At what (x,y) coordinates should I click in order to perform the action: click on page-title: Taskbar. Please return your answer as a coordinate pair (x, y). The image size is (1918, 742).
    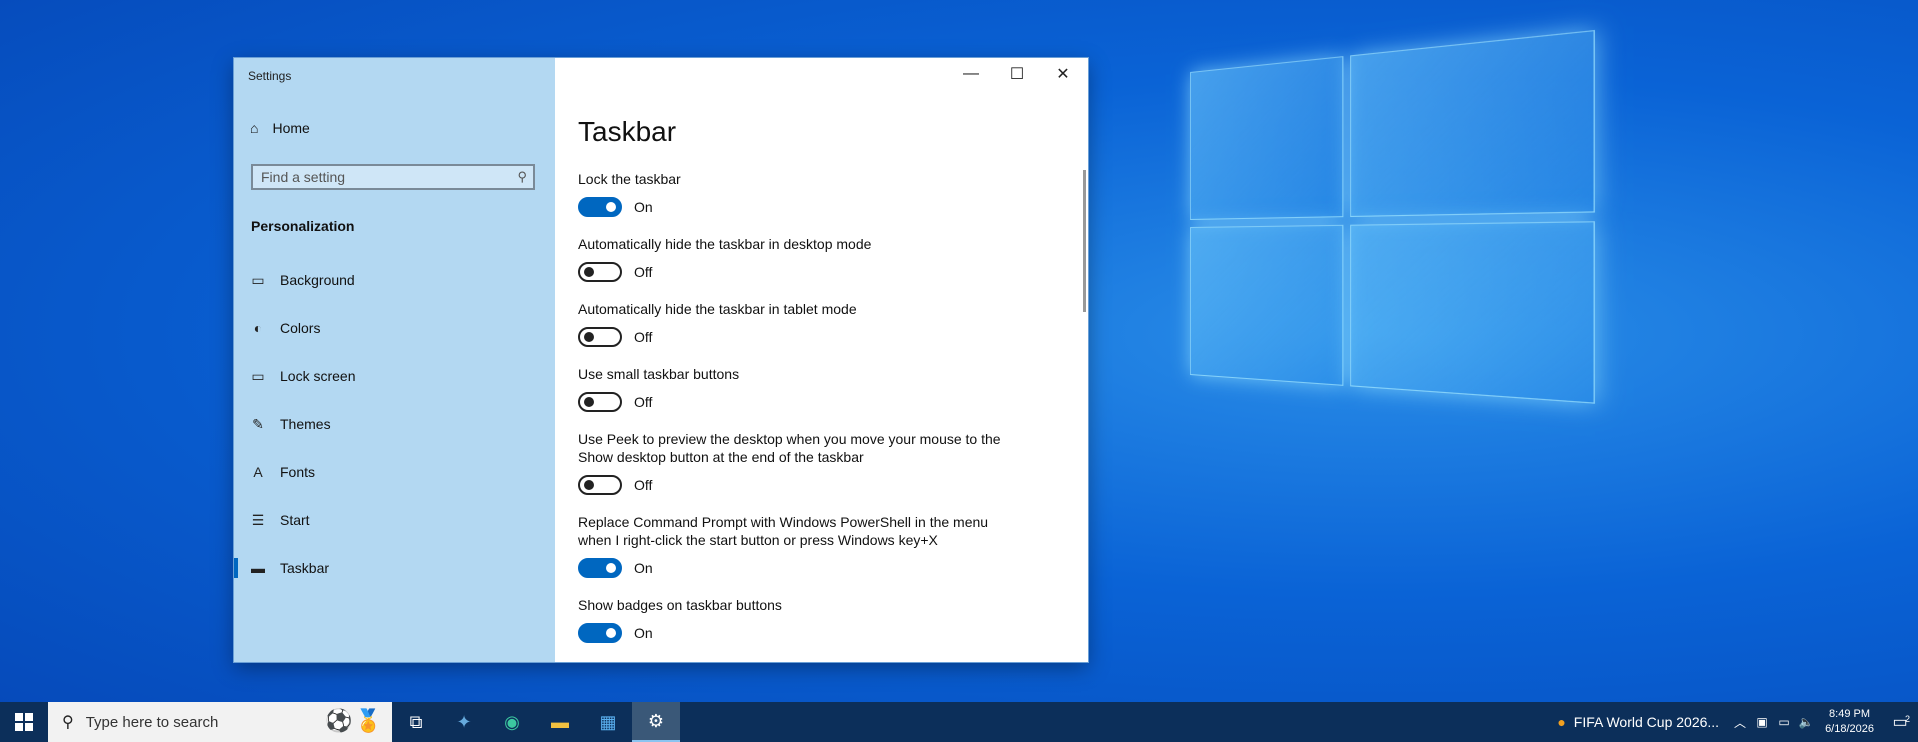
    Looking at the image, I should click on (627, 131).